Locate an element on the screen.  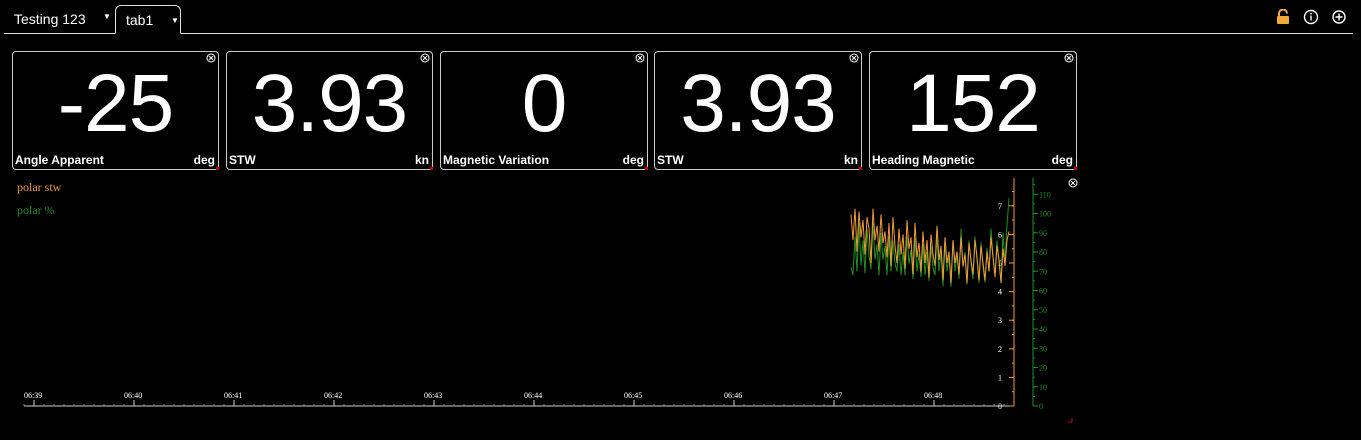
x-tick-label: 06:44 is located at coordinates (533, 395).